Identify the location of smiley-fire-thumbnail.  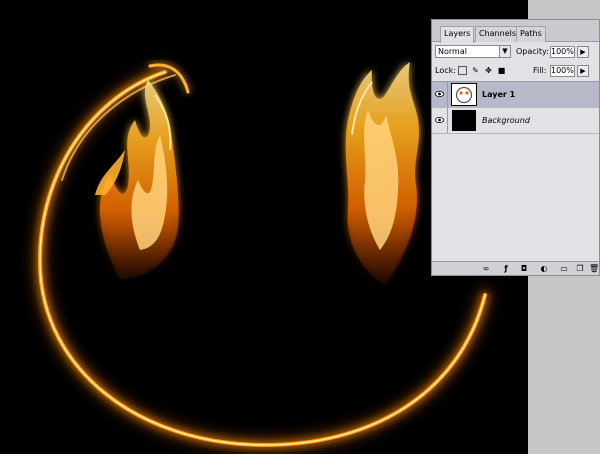
(464, 94).